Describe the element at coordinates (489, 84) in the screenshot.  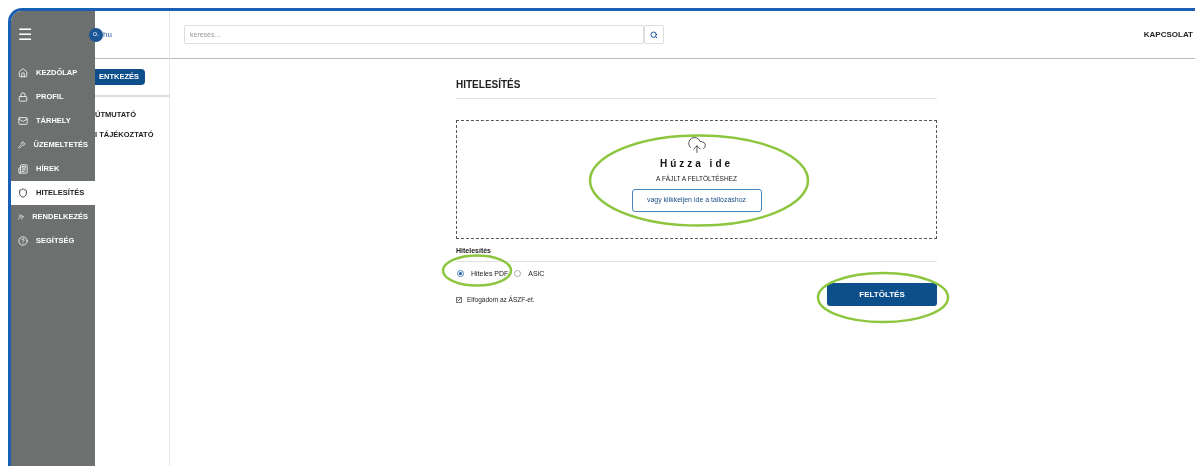
I see `page-title: HITELESÍTÉS` at that location.